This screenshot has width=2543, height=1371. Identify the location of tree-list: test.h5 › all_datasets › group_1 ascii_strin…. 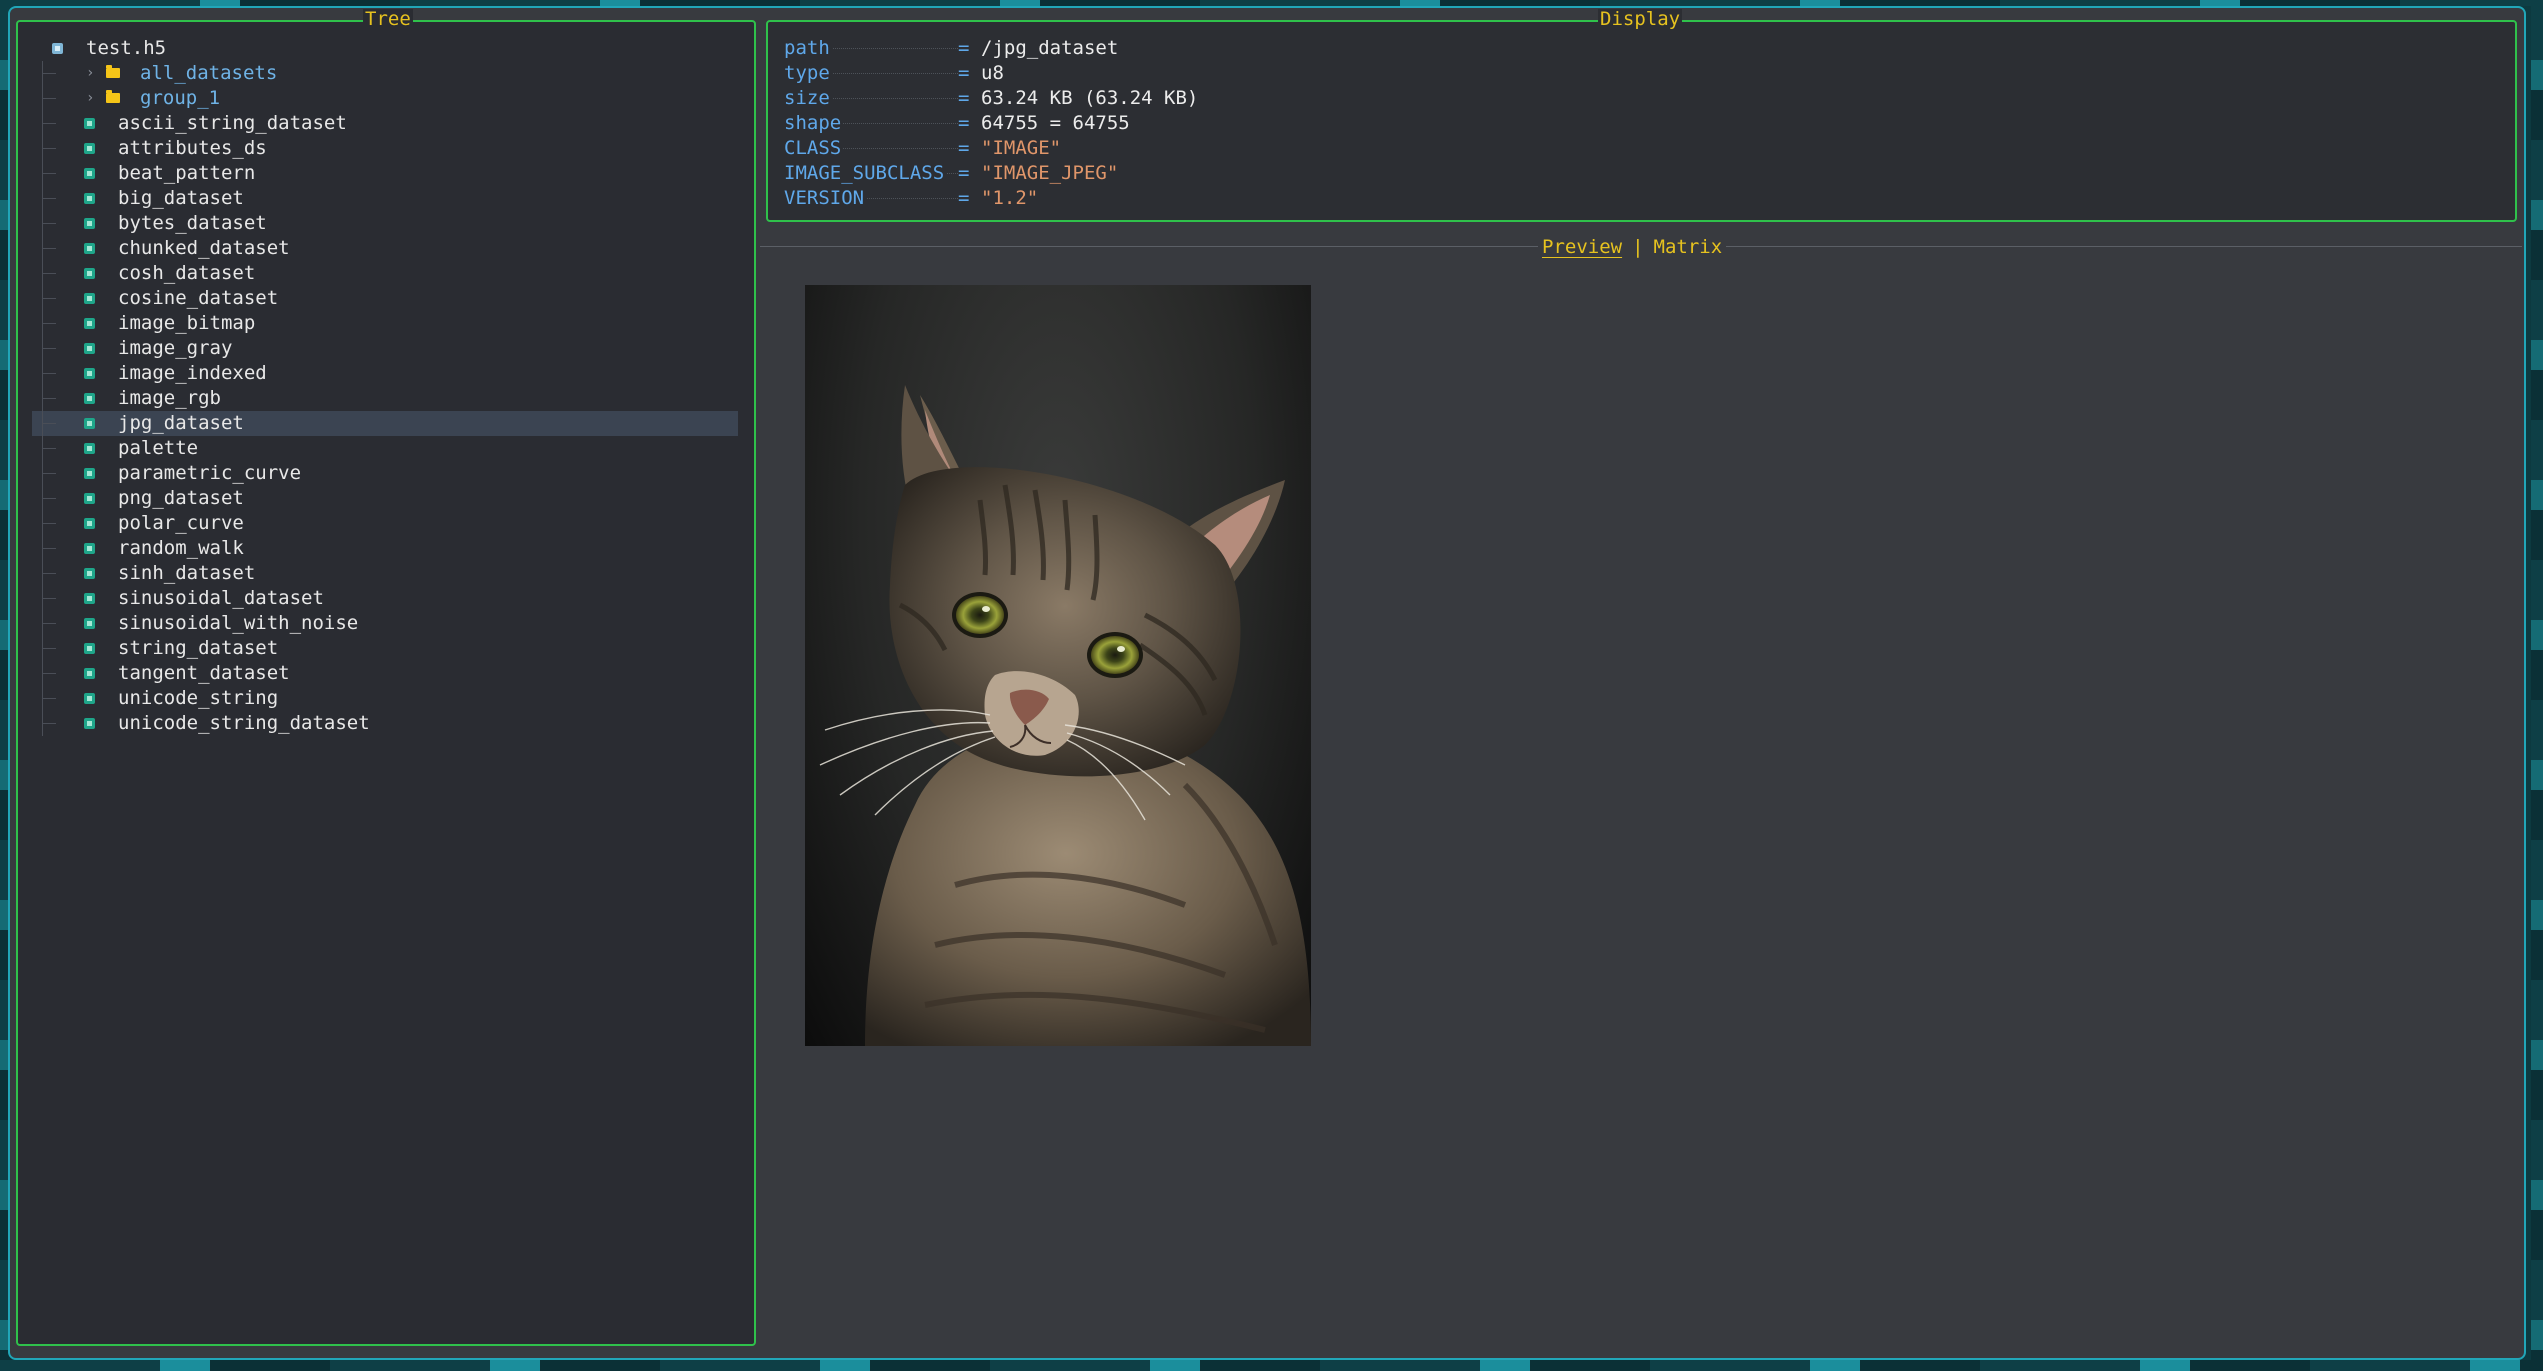
(386, 386).